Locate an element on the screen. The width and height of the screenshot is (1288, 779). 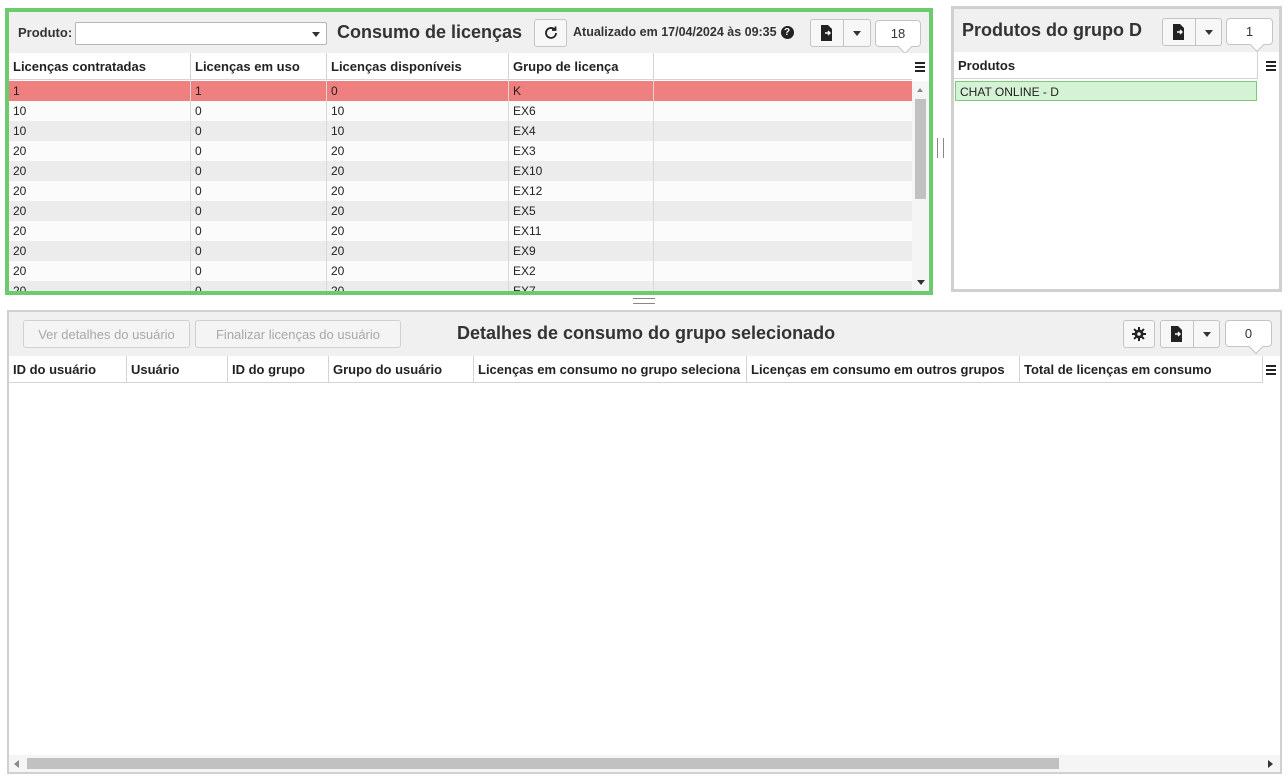
finish-user-licenses-button: Finalizar licenças do usuário is located at coordinates (298, 334).